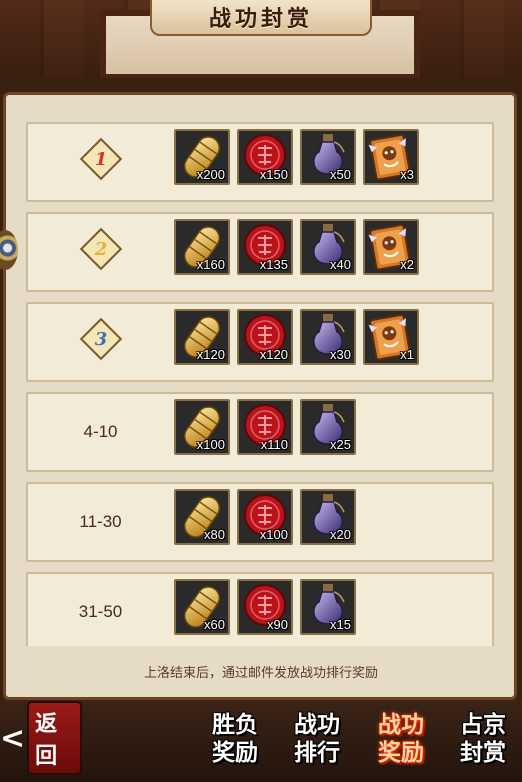  What do you see at coordinates (265, 157) in the screenshot?
I see `reward-item: x150` at bounding box center [265, 157].